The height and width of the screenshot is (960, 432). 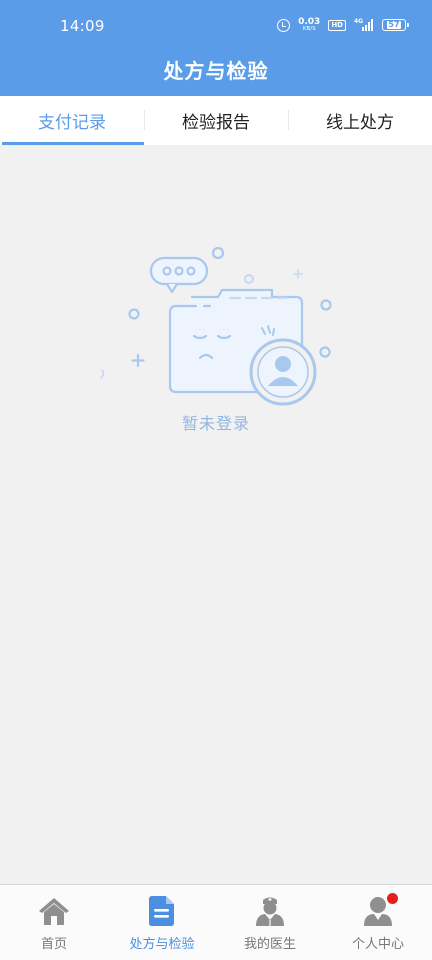 I want to click on status-icons: 0.03 KB/S HD 4G 57, so click(x=343, y=25).